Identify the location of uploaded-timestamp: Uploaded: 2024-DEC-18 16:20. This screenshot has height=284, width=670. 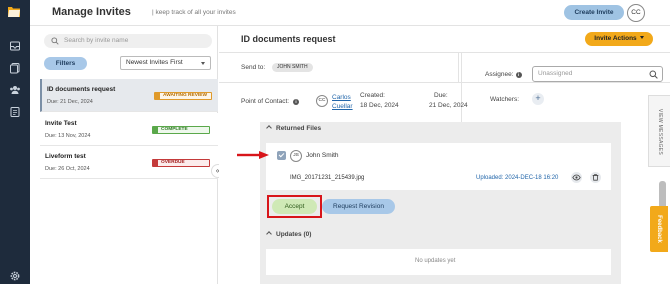
(517, 178).